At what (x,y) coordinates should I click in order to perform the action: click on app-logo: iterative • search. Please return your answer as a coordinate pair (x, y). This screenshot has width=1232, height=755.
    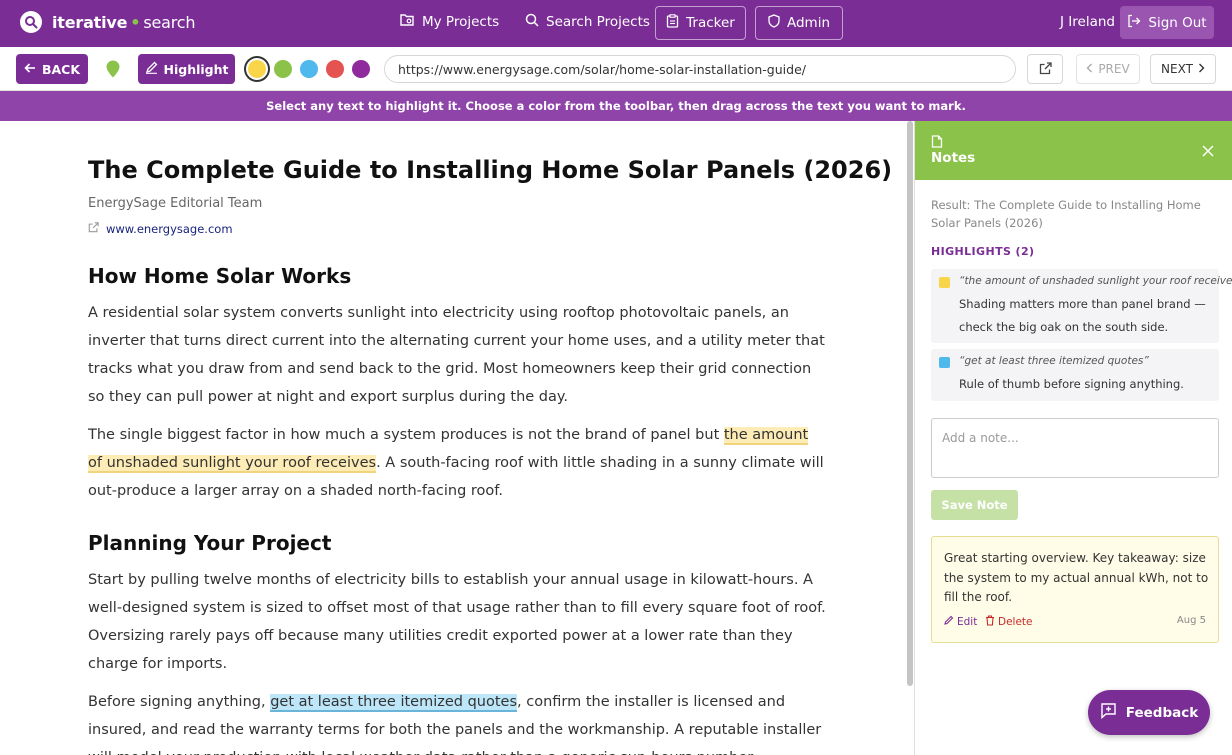
    Looking at the image, I should click on (107, 22).